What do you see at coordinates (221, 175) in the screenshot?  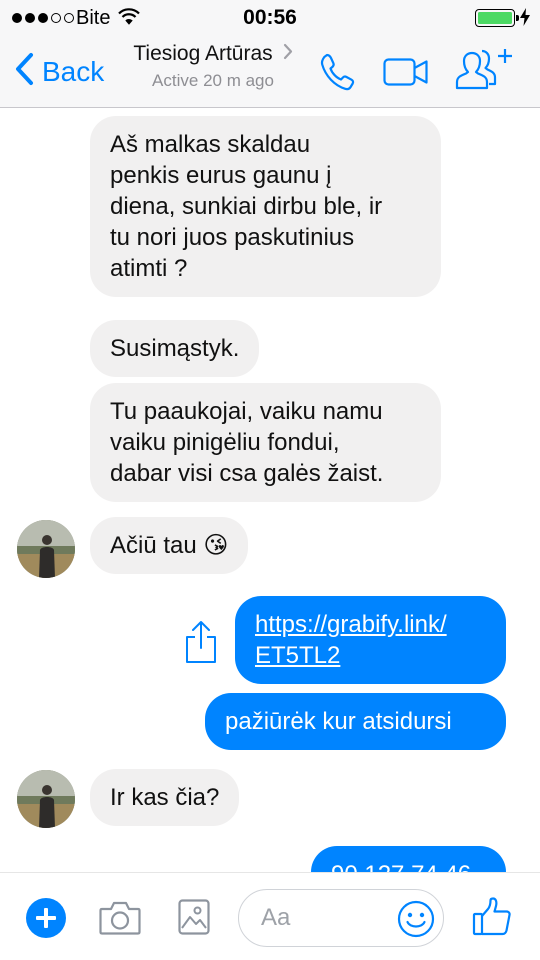 I see `message-line: penkis eurus gaunu į` at bounding box center [221, 175].